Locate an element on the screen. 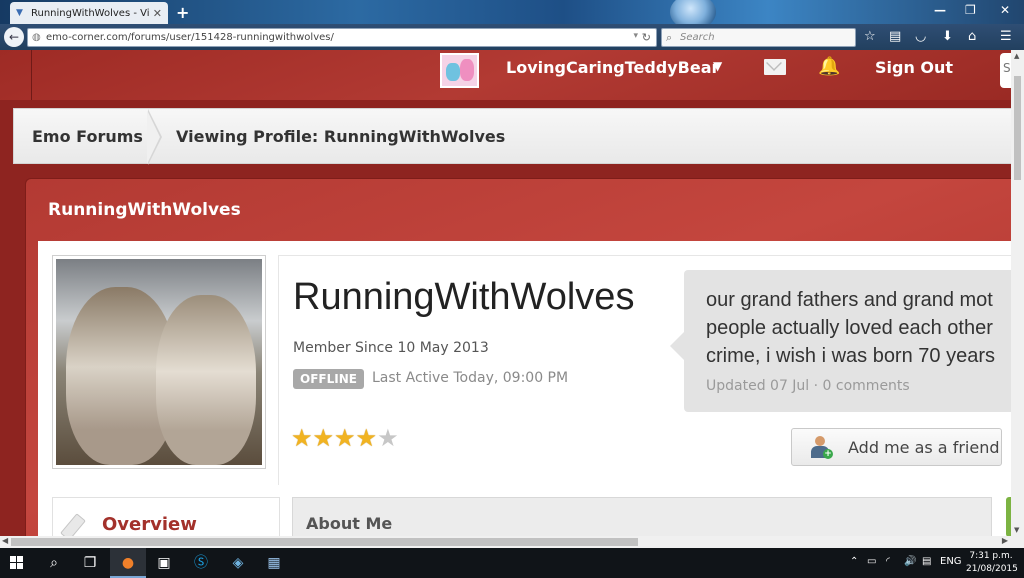 The image size is (1024, 578). avatar is located at coordinates (459, 70).